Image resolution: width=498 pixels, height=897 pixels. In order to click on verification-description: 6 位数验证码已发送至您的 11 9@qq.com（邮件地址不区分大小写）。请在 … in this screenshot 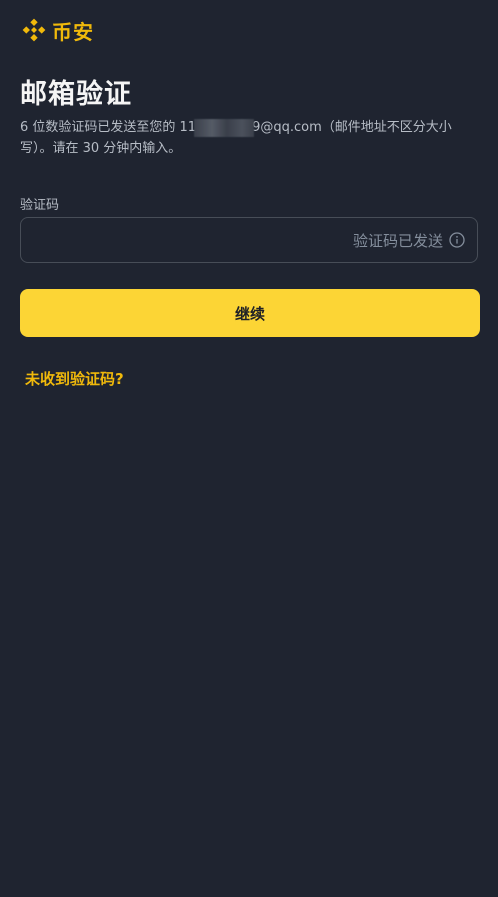, I will do `click(245, 138)`.